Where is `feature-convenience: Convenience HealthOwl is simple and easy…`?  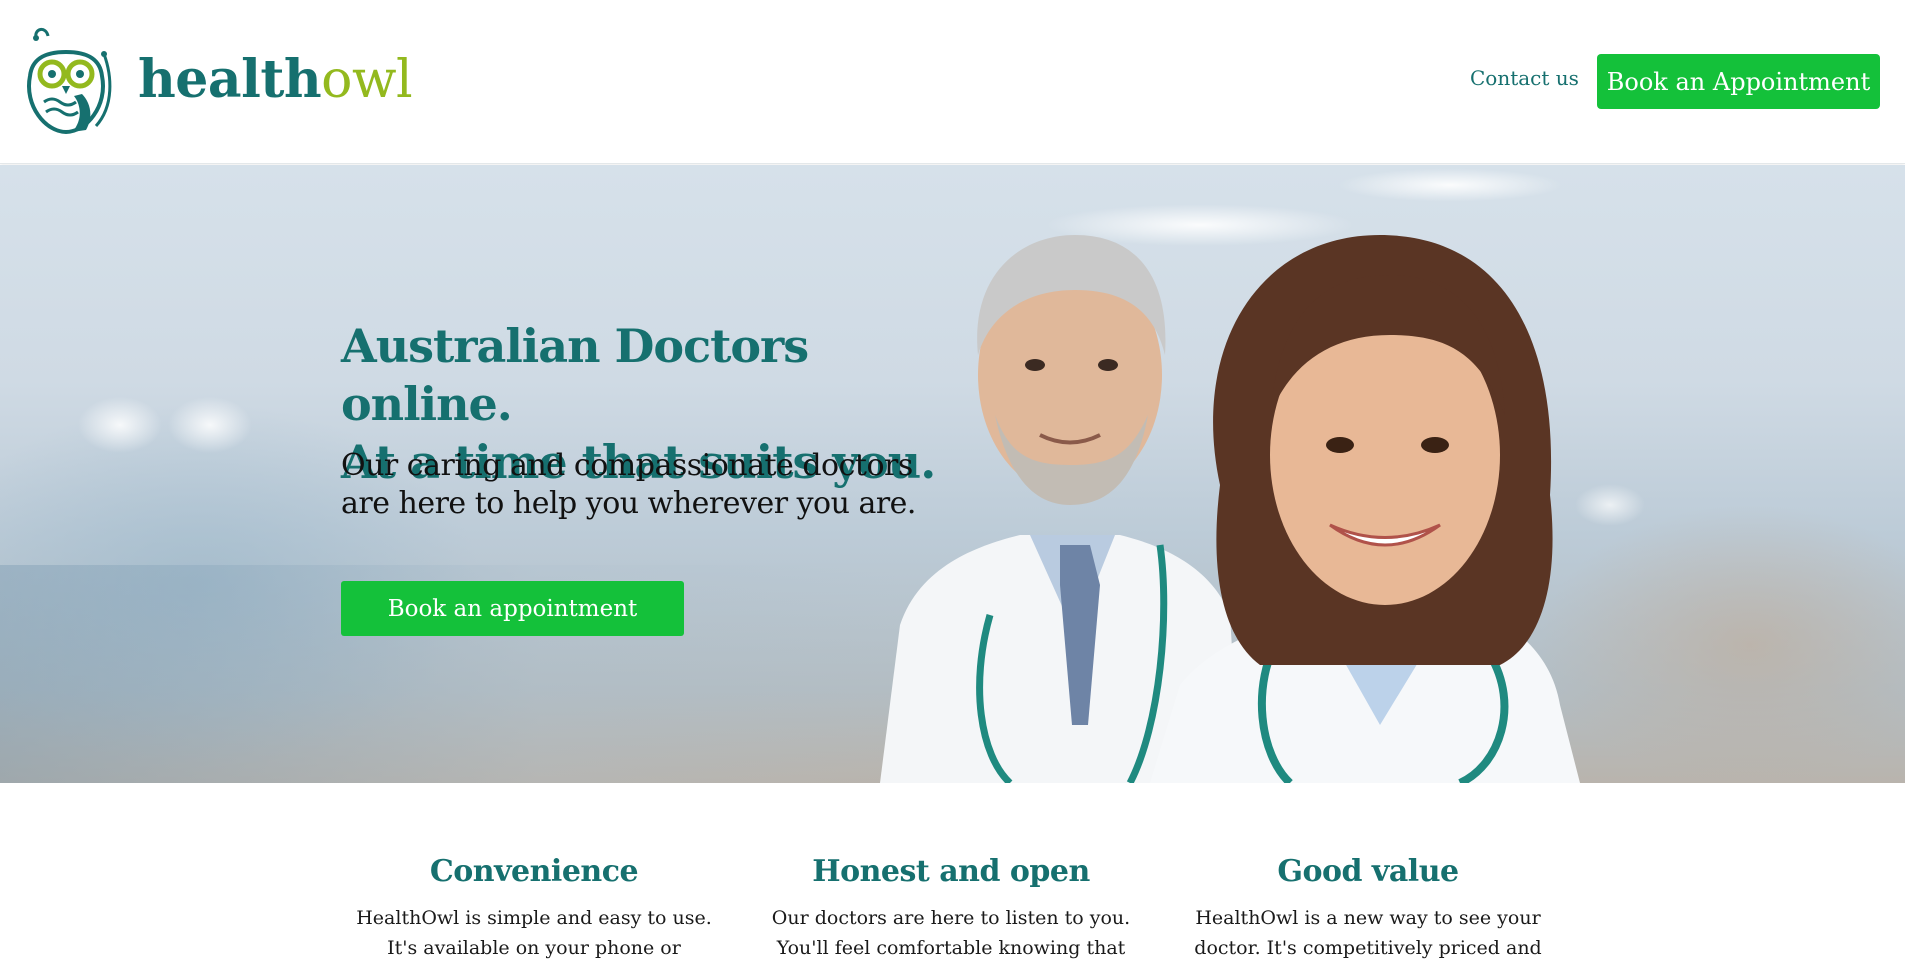
feature-convenience: Convenience HealthOwl is simple and easy… is located at coordinates (534, 908).